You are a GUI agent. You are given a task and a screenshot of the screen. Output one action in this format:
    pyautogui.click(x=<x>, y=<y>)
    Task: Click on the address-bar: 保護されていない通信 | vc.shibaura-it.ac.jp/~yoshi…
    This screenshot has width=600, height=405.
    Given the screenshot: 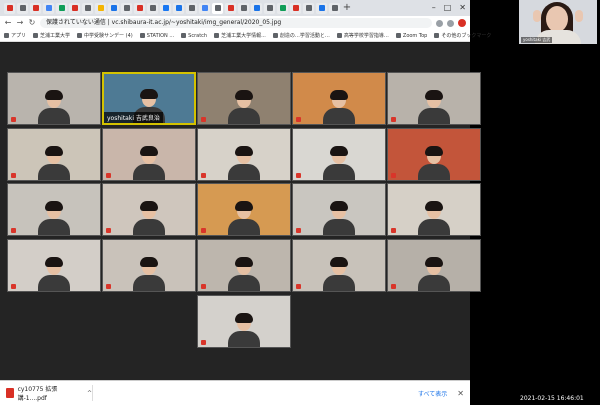 What is the action you would take?
    pyautogui.click(x=236, y=23)
    